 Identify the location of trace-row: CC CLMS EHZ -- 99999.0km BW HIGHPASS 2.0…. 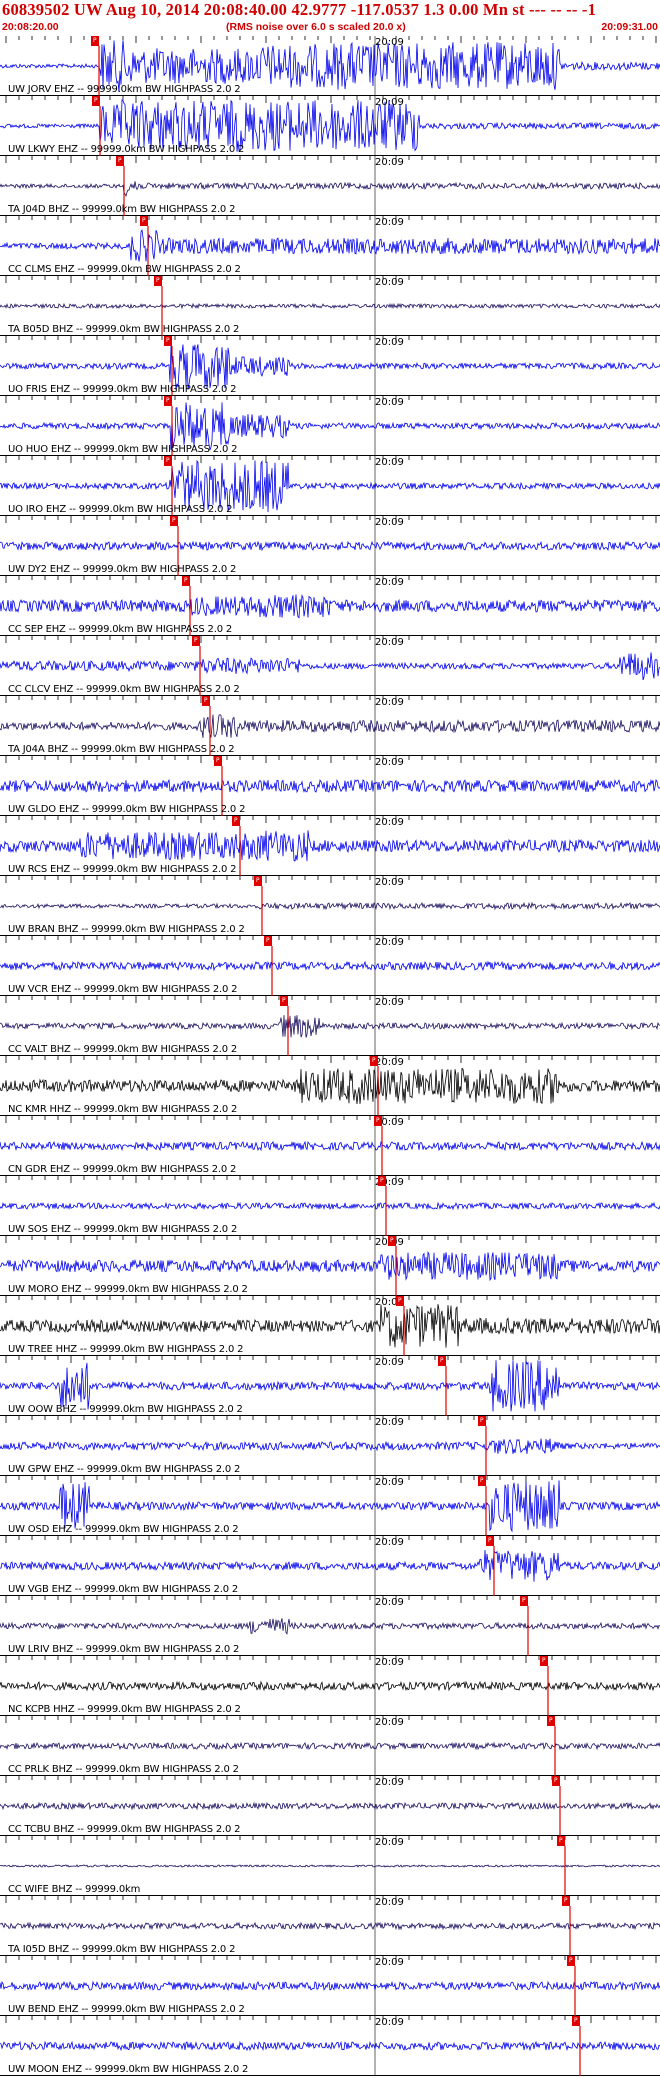
(330, 246).